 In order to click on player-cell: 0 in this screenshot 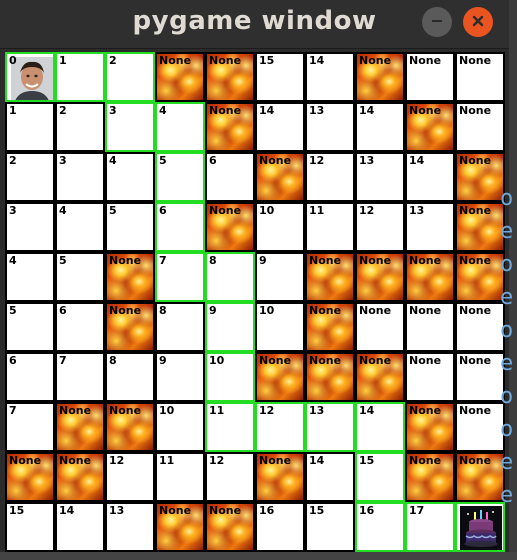, I will do `click(30, 77)`.